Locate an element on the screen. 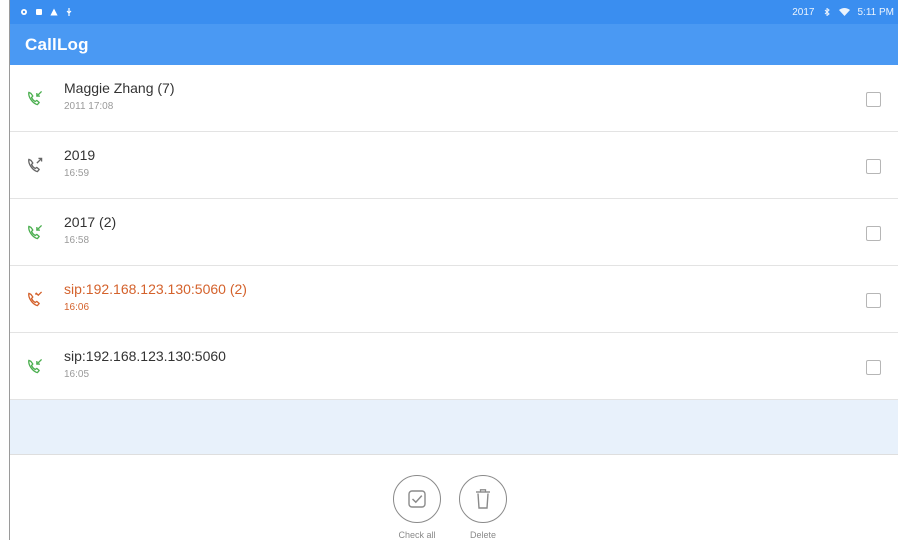 The image size is (898, 540). delete-circle is located at coordinates (483, 499).